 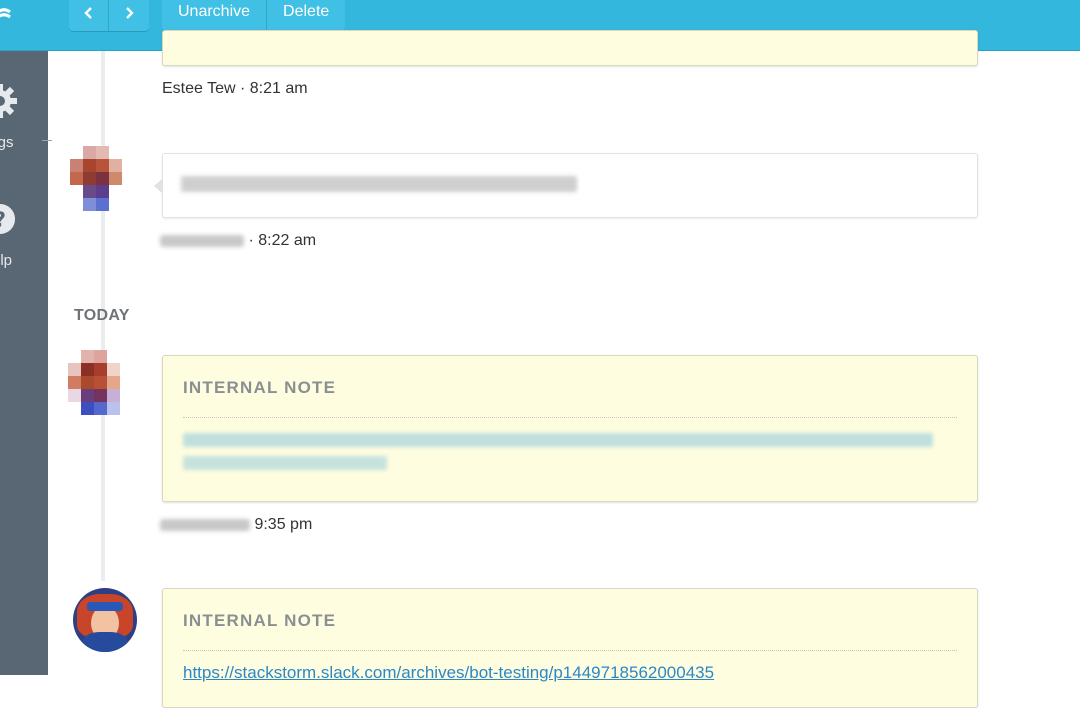 What do you see at coordinates (6, 260) in the screenshot?
I see `sidebar-item-help-label: elp` at bounding box center [6, 260].